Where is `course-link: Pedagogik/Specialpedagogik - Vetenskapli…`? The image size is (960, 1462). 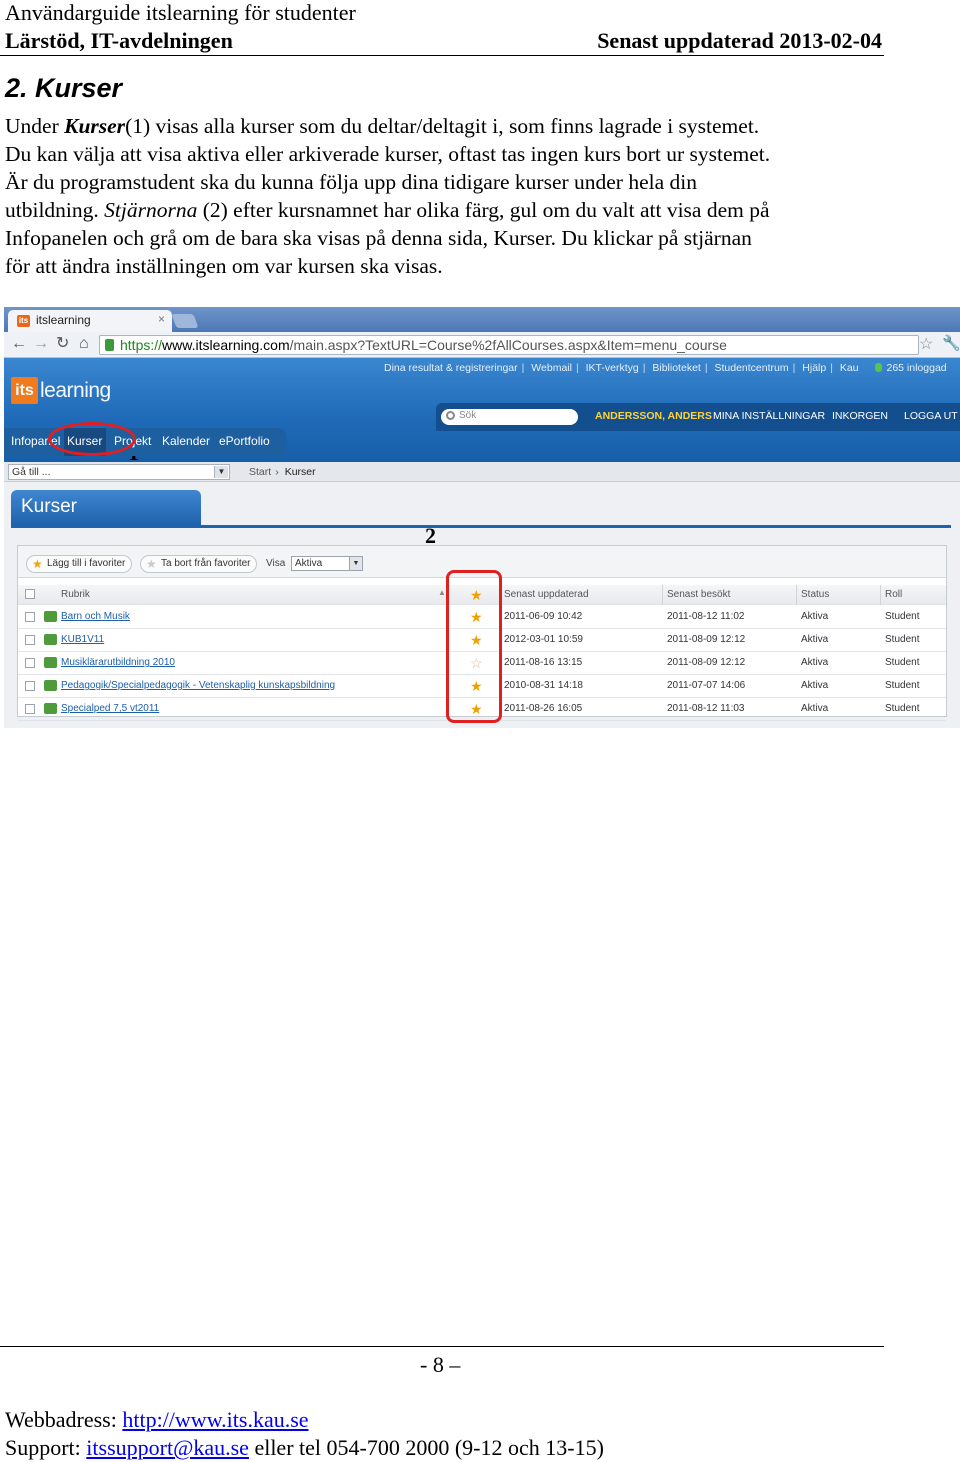 course-link: Pedagogik/Specialpedagogik - Vetenskapli… is located at coordinates (198, 685).